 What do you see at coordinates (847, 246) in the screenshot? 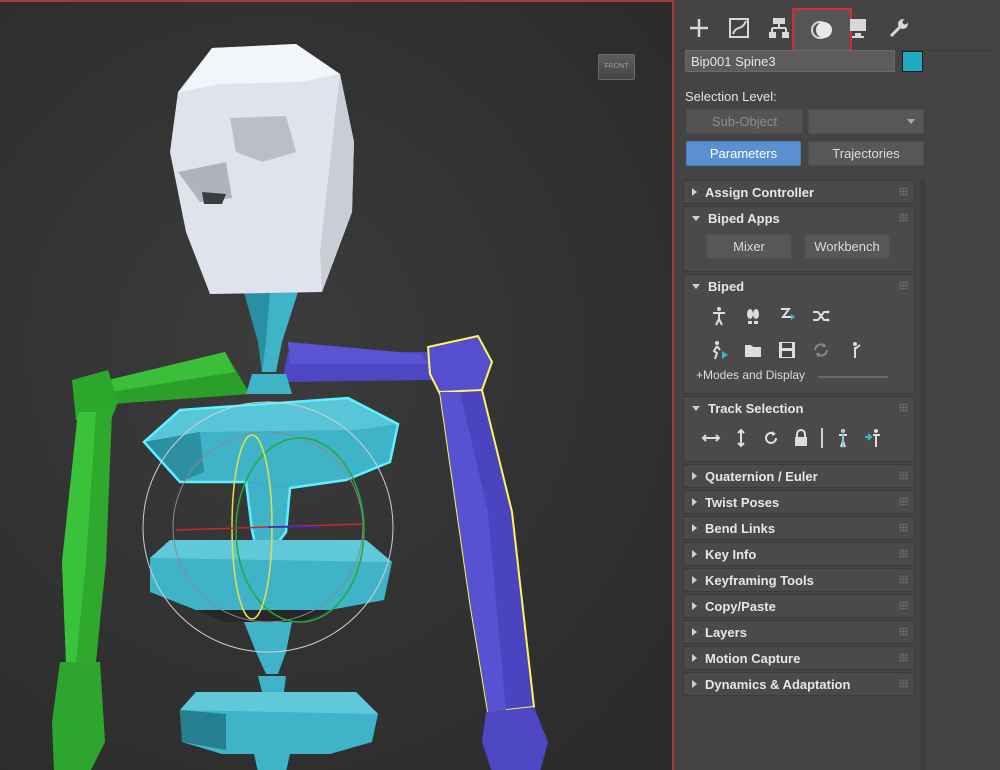
I see `workbench-button: Workbench` at bounding box center [847, 246].